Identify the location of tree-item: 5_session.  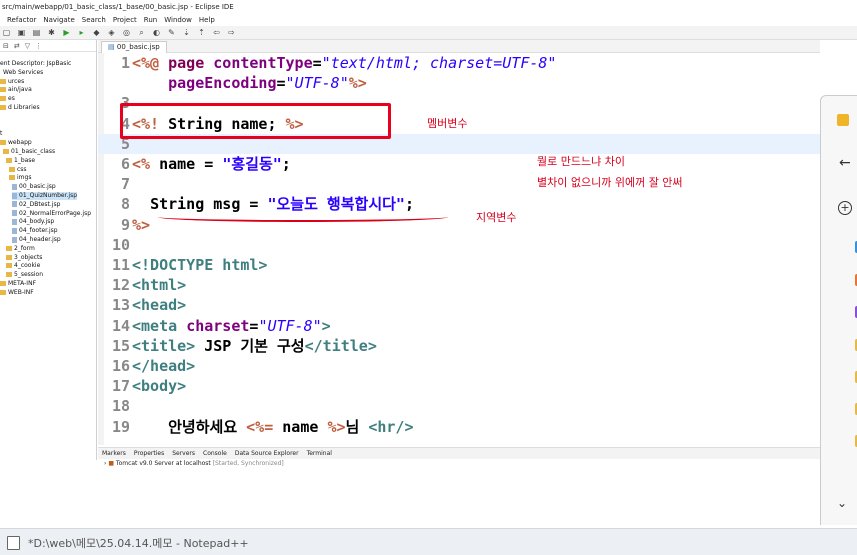
(24, 275).